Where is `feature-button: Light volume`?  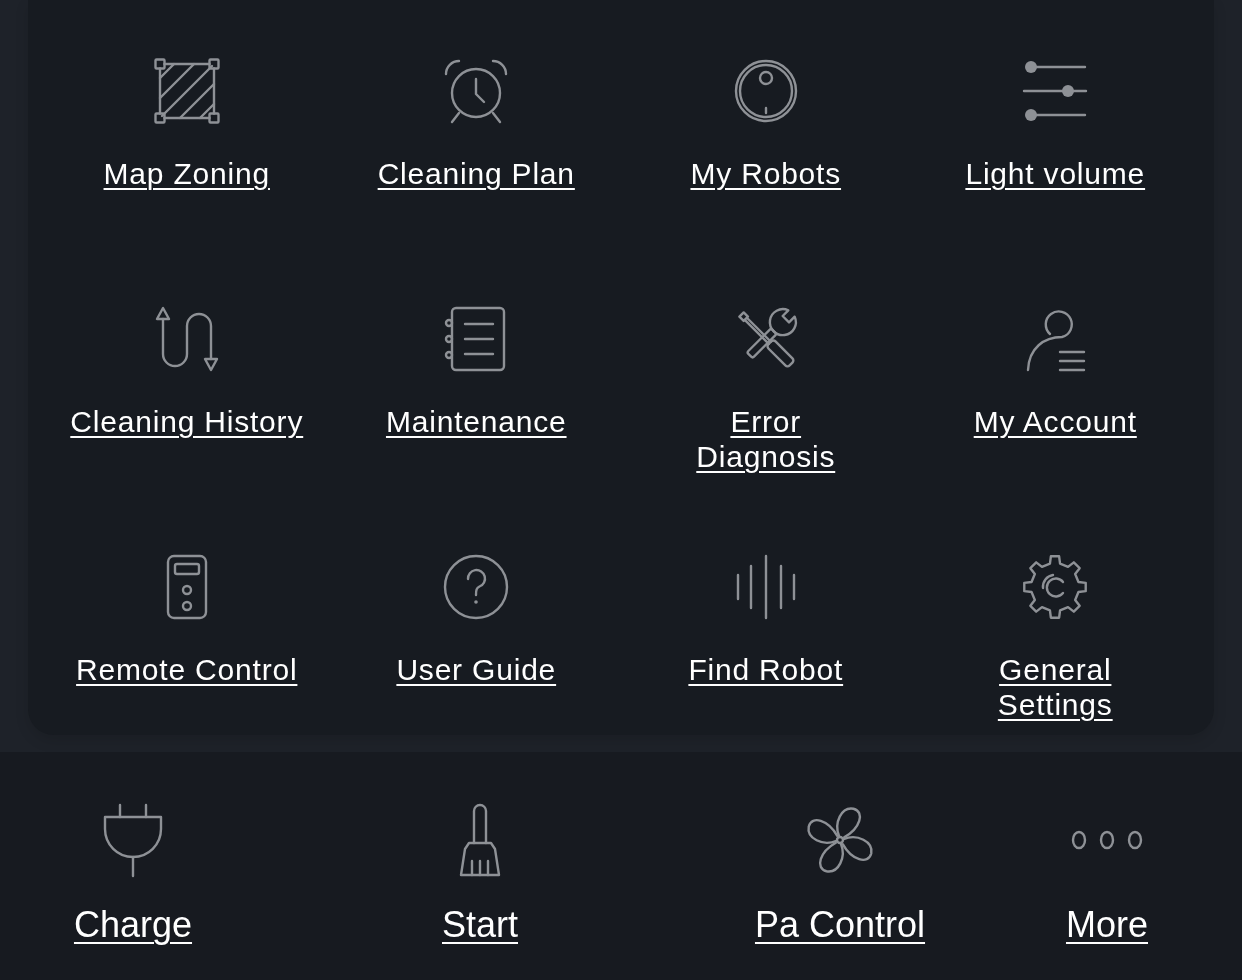 feature-button: Light volume is located at coordinates (1055, 124).